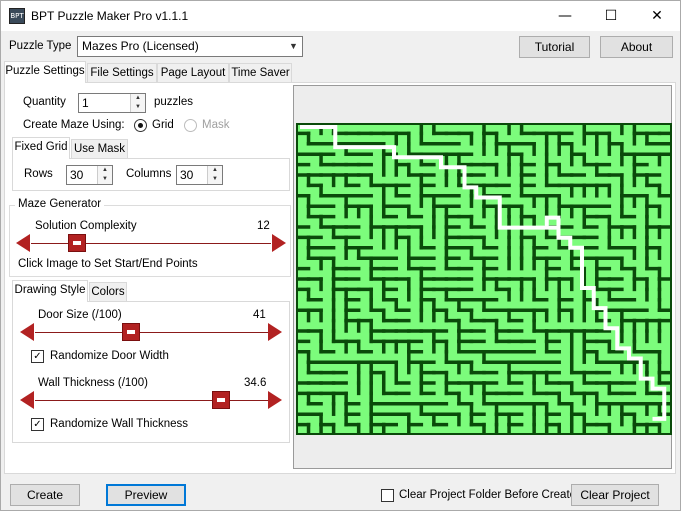 This screenshot has height=511, width=681. What do you see at coordinates (615, 495) in the screenshot?
I see `clear-project-button: Clear Project` at bounding box center [615, 495].